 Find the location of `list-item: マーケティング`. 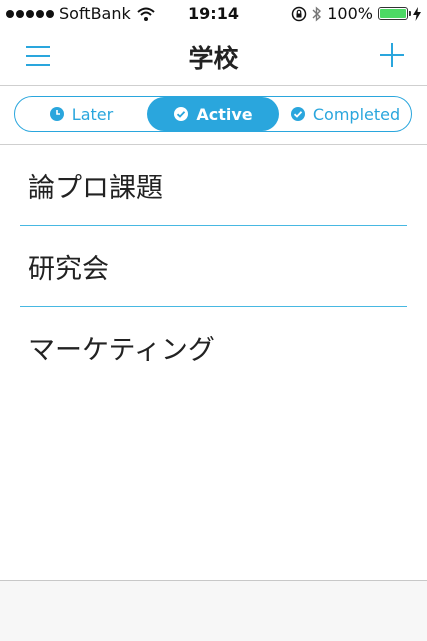

list-item: マーケティング is located at coordinates (213, 347).